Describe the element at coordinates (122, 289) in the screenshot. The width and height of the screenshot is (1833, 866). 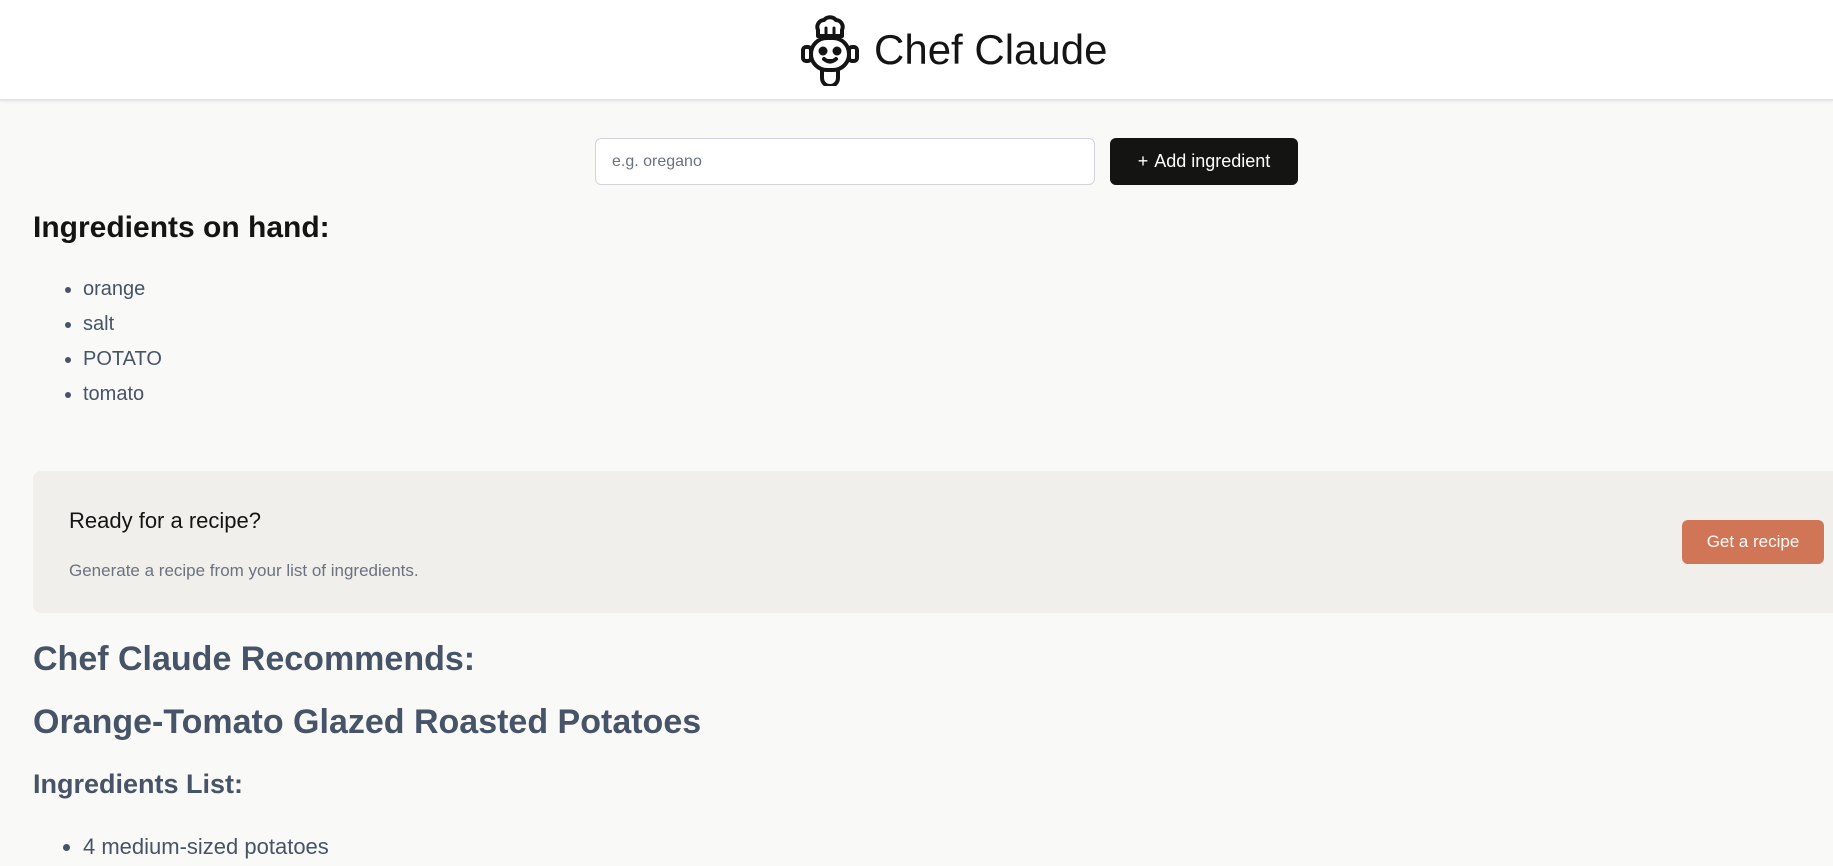
I see `ingredient-item: orange` at that location.